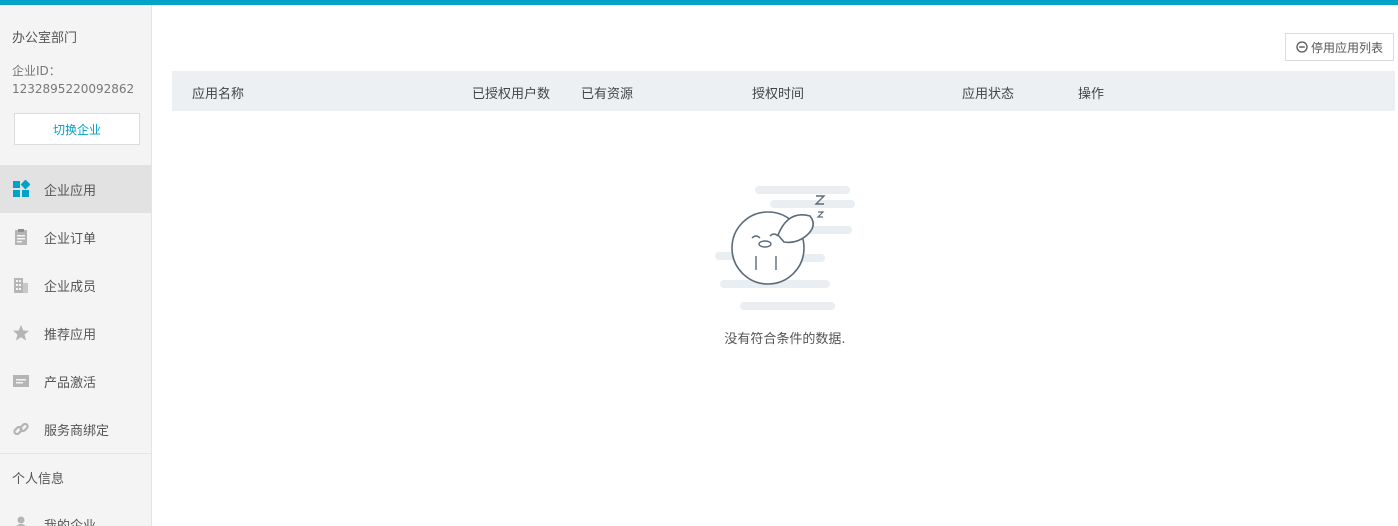 This screenshot has height=526, width=1398. I want to click on sidebar-item-product-activation: 产品激活, so click(75, 381).